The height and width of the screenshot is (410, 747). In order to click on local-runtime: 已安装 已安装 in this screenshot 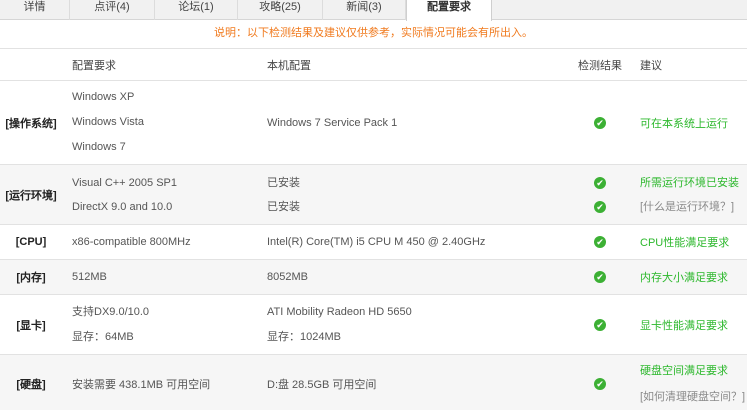, I will do `click(413, 194)`.